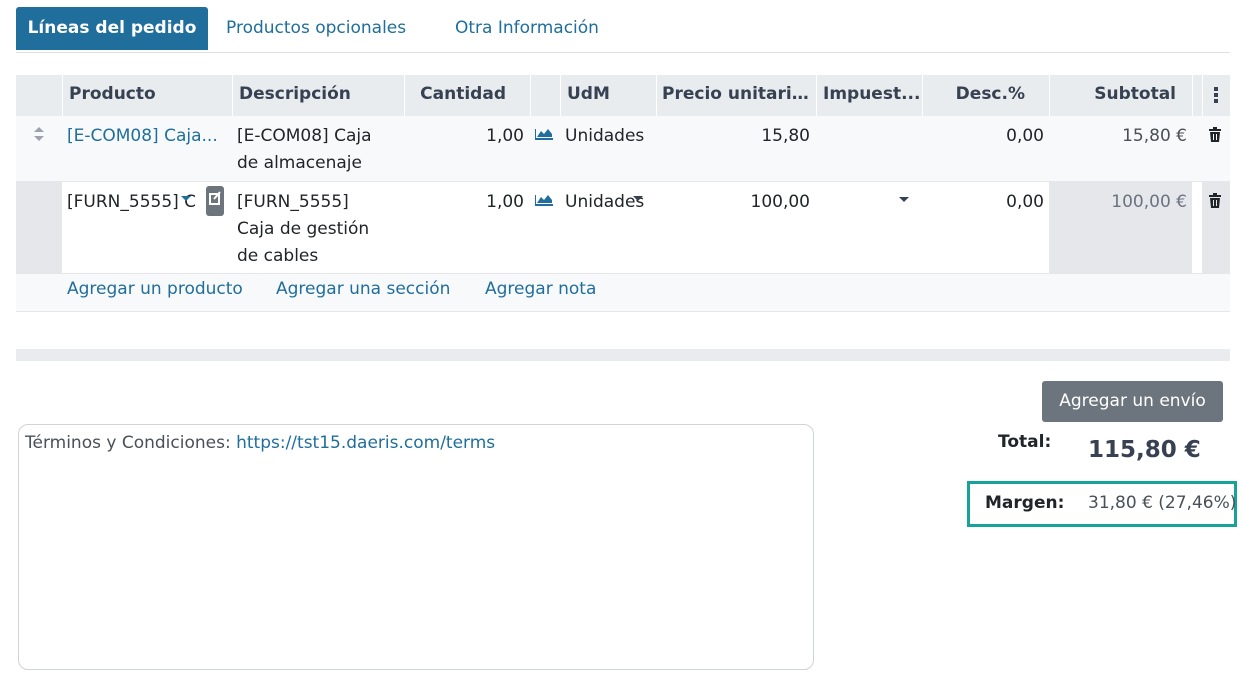  I want to click on terms-link: https://tst15.daeris.com/terms, so click(365, 443).